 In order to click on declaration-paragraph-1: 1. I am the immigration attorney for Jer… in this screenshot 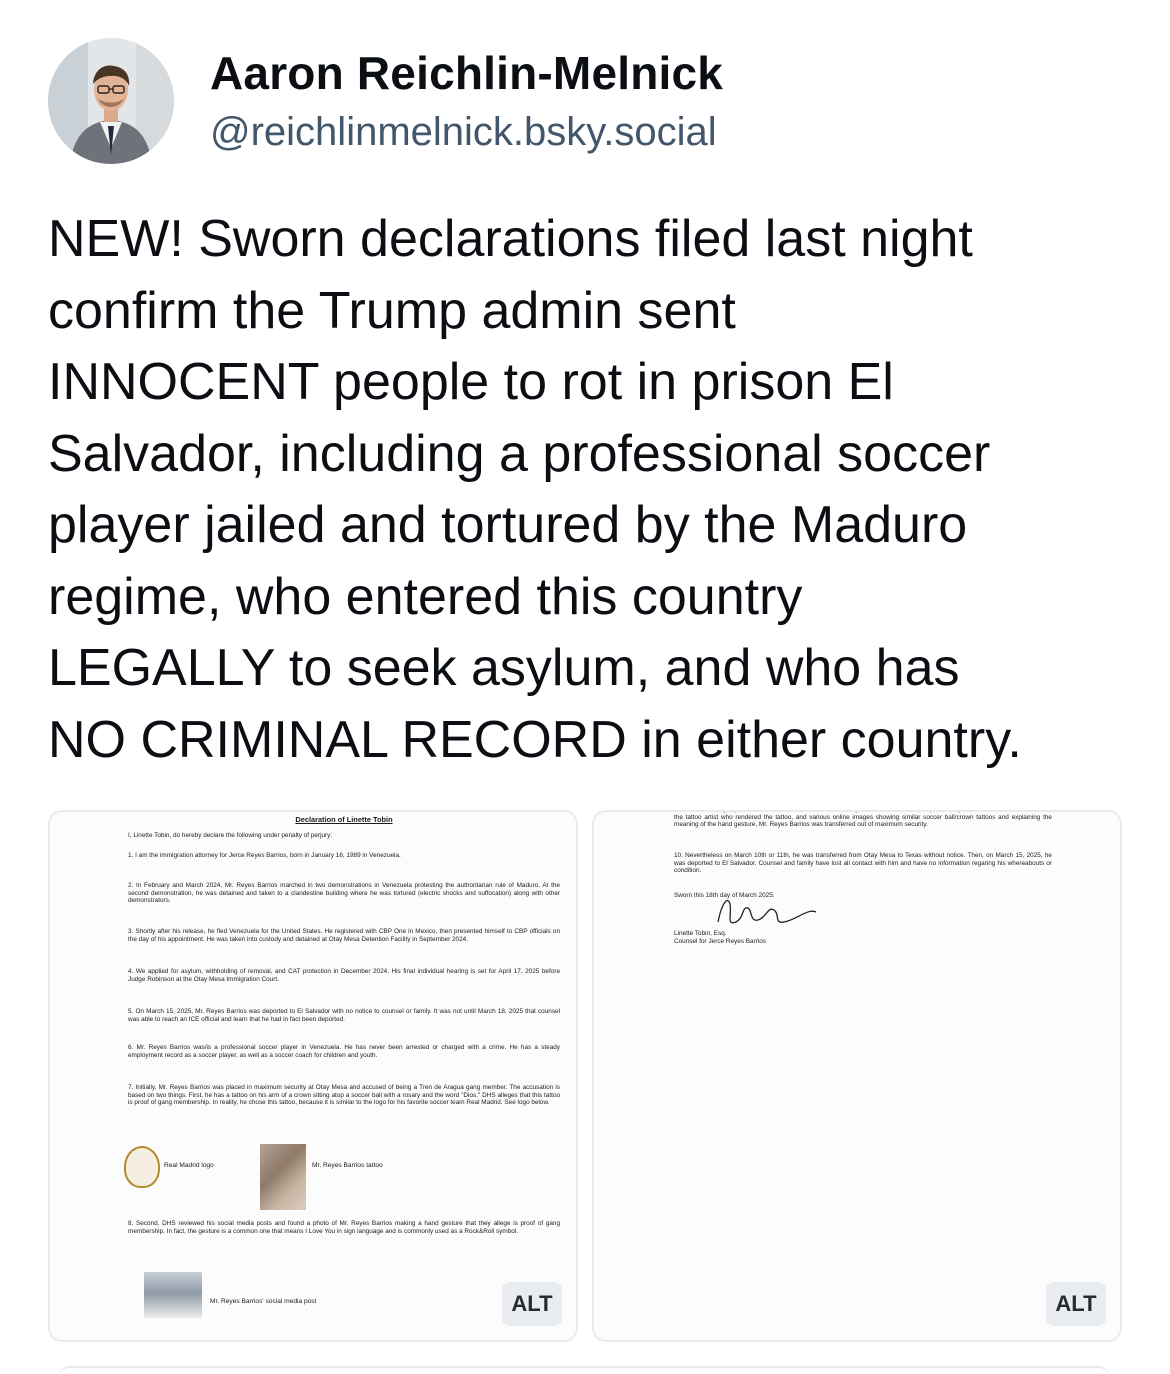, I will do `click(264, 855)`.